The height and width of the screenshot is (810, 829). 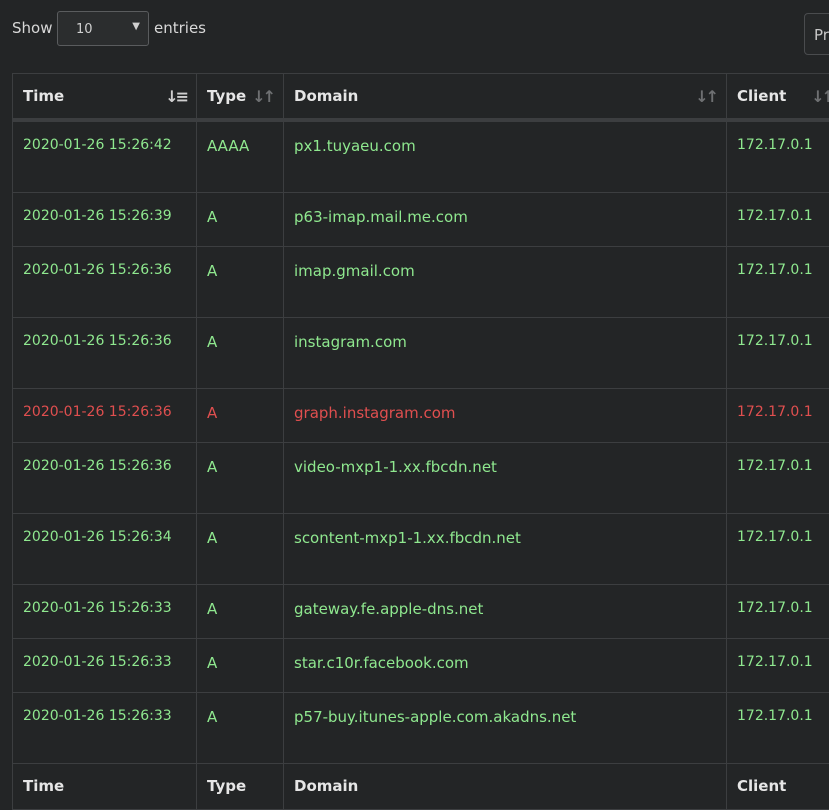 What do you see at coordinates (326, 96) in the screenshot?
I see `column-header-label: Domain` at bounding box center [326, 96].